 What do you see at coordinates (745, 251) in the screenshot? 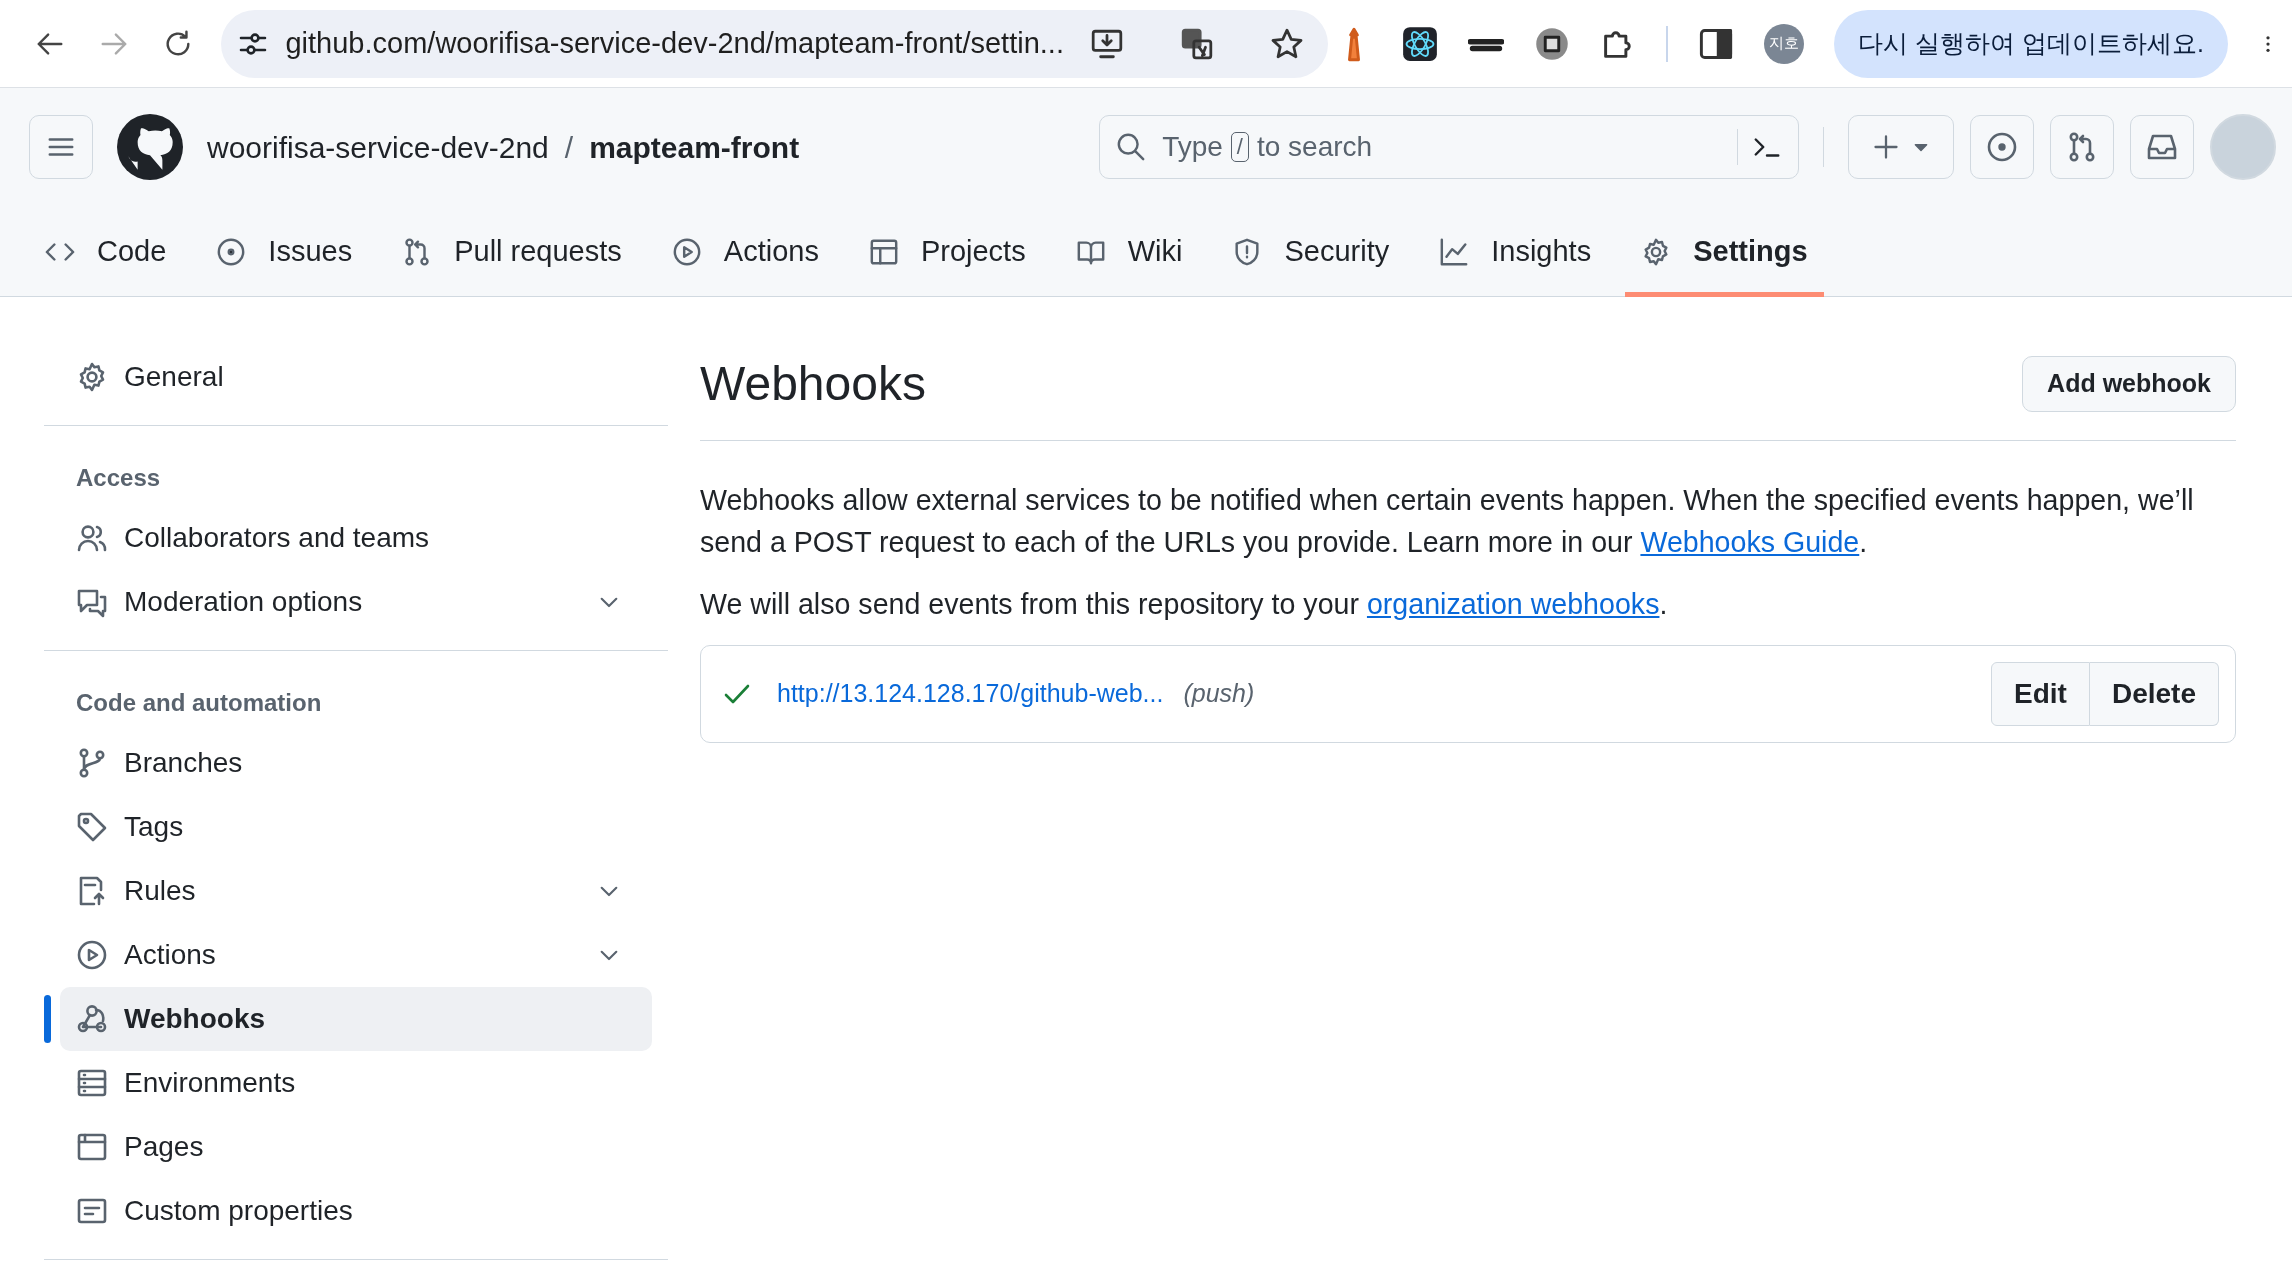
I see `repo-tab: Actions` at bounding box center [745, 251].